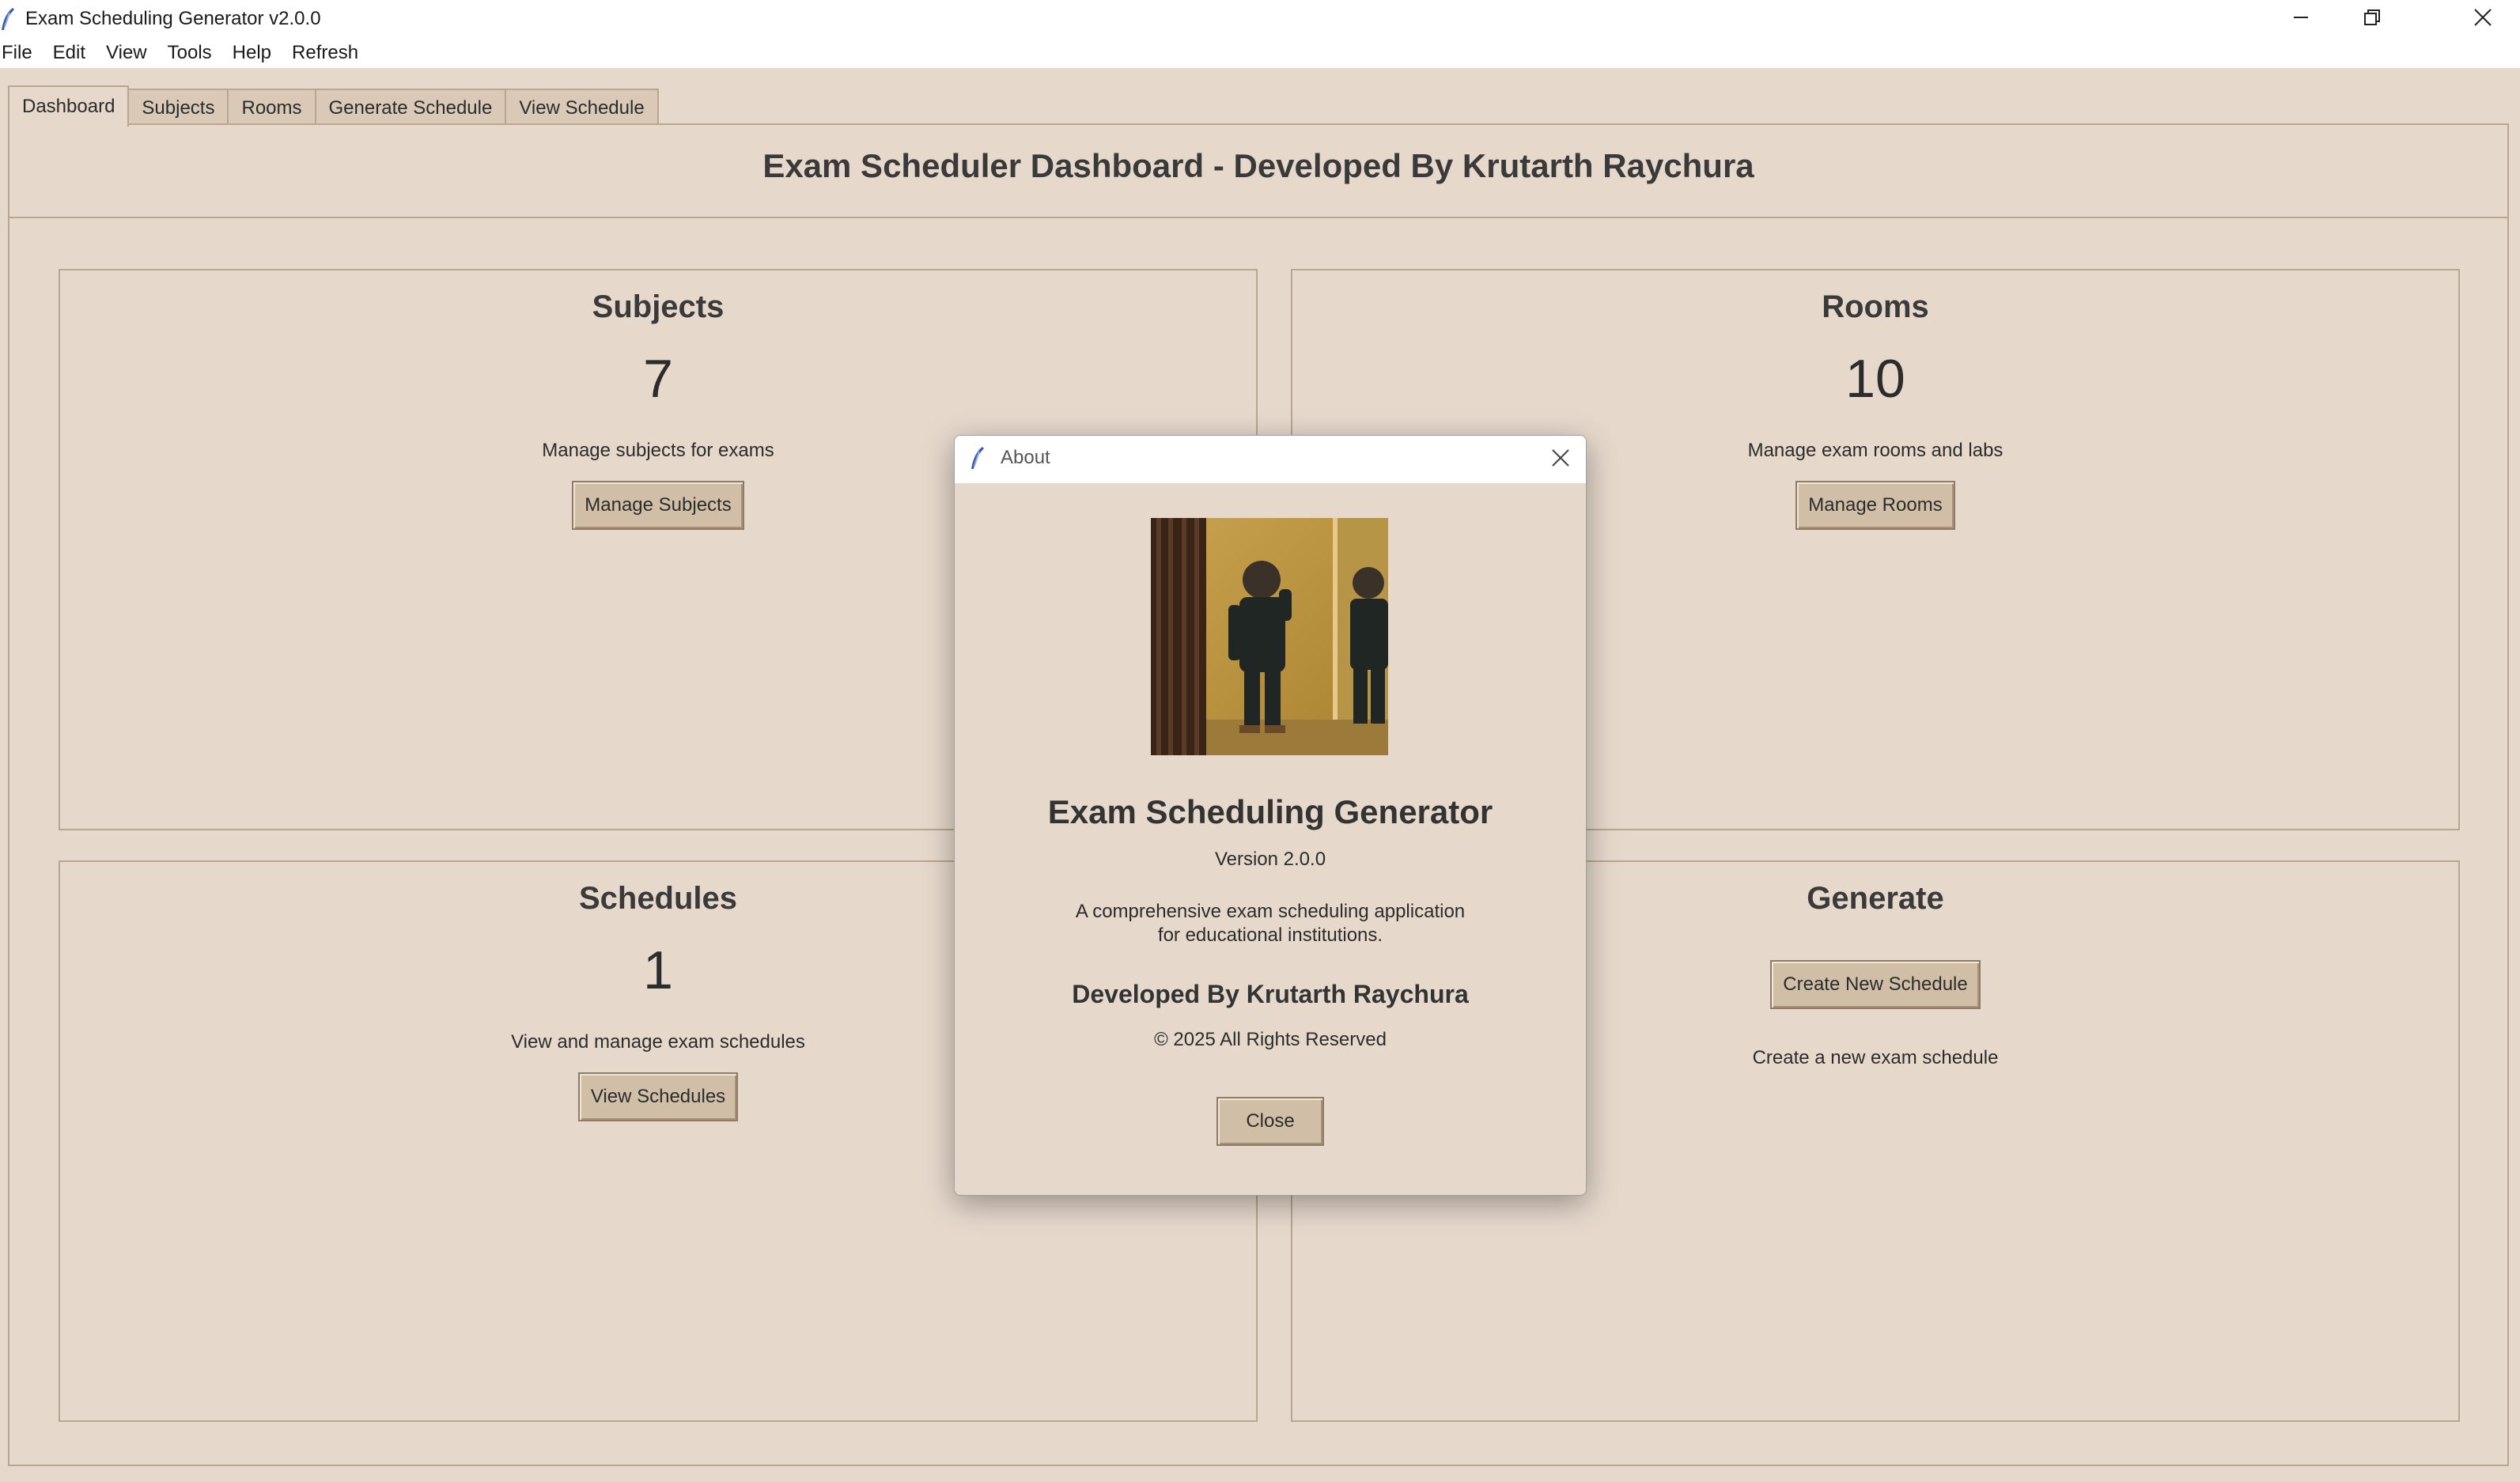 This screenshot has width=2520, height=1482. What do you see at coordinates (1025, 457) in the screenshot?
I see `dialog-title: About` at bounding box center [1025, 457].